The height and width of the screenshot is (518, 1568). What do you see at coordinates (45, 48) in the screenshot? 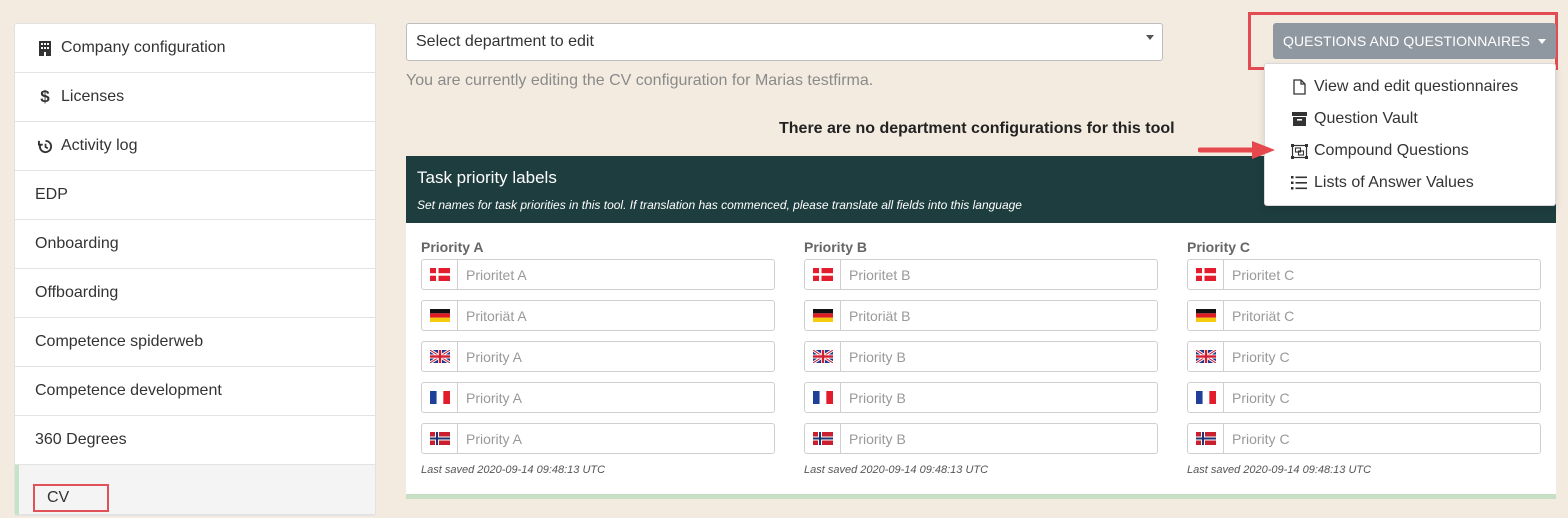
I see `building-icon` at bounding box center [45, 48].